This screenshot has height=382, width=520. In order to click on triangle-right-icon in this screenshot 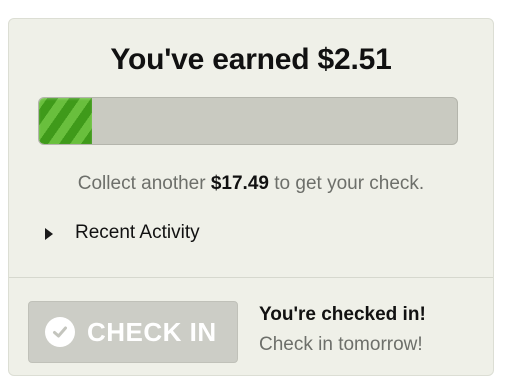, I will do `click(49, 234)`.